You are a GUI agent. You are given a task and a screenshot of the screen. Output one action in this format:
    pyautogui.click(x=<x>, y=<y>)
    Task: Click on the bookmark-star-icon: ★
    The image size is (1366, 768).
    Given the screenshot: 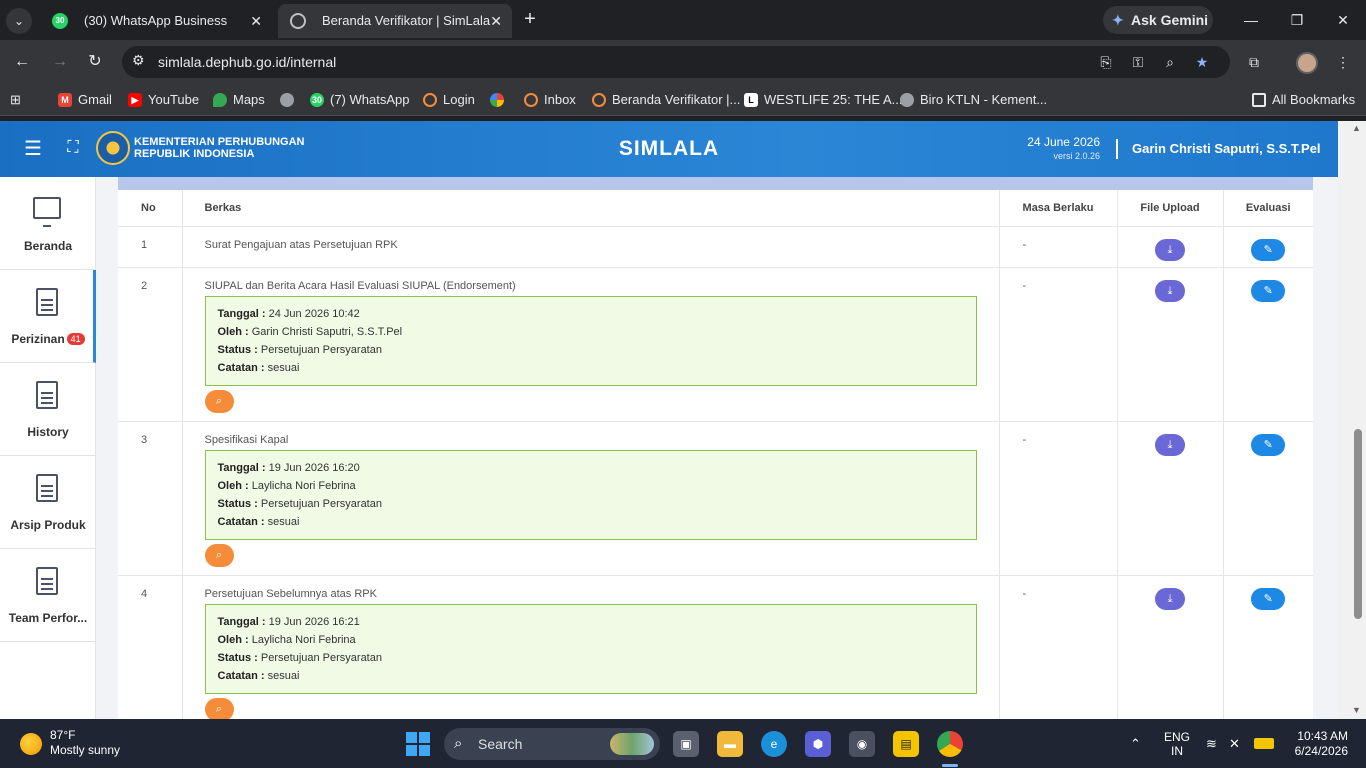 What is the action you would take?
    pyautogui.click(x=1202, y=62)
    